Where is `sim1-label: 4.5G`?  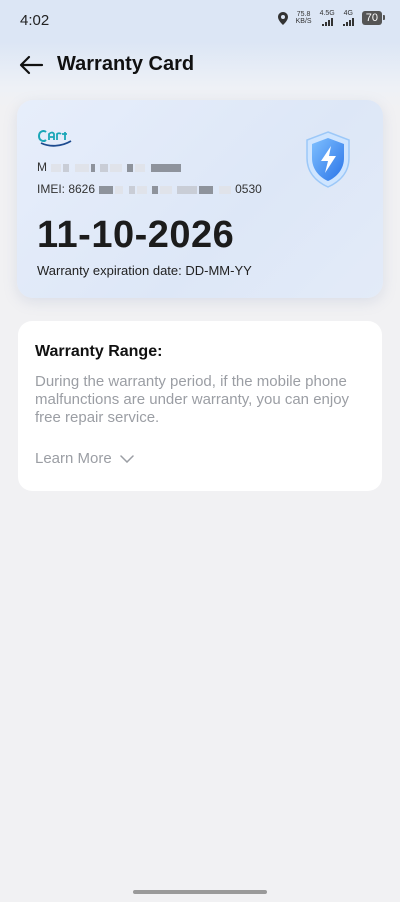 sim1-label: 4.5G is located at coordinates (327, 13).